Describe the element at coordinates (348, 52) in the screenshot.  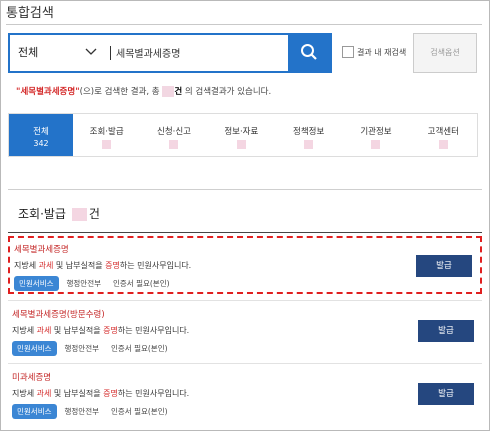
I see `search-within-checkbox` at that location.